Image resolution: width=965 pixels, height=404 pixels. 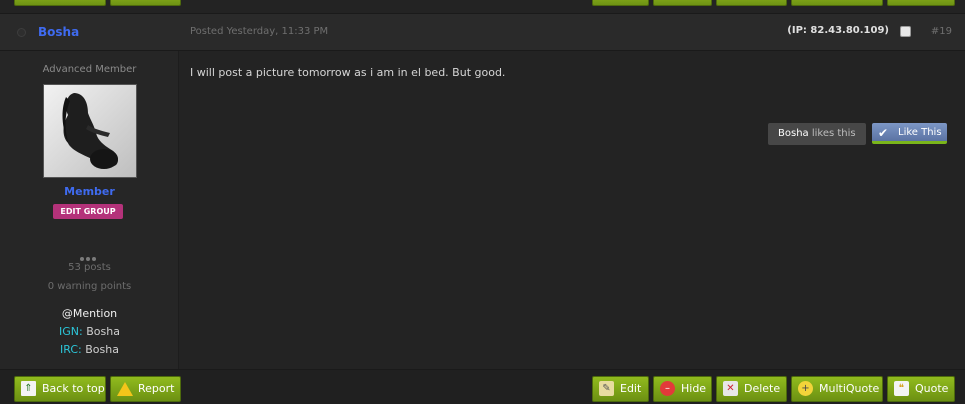 What do you see at coordinates (631, 388) in the screenshot?
I see `edit-label: Edit` at bounding box center [631, 388].